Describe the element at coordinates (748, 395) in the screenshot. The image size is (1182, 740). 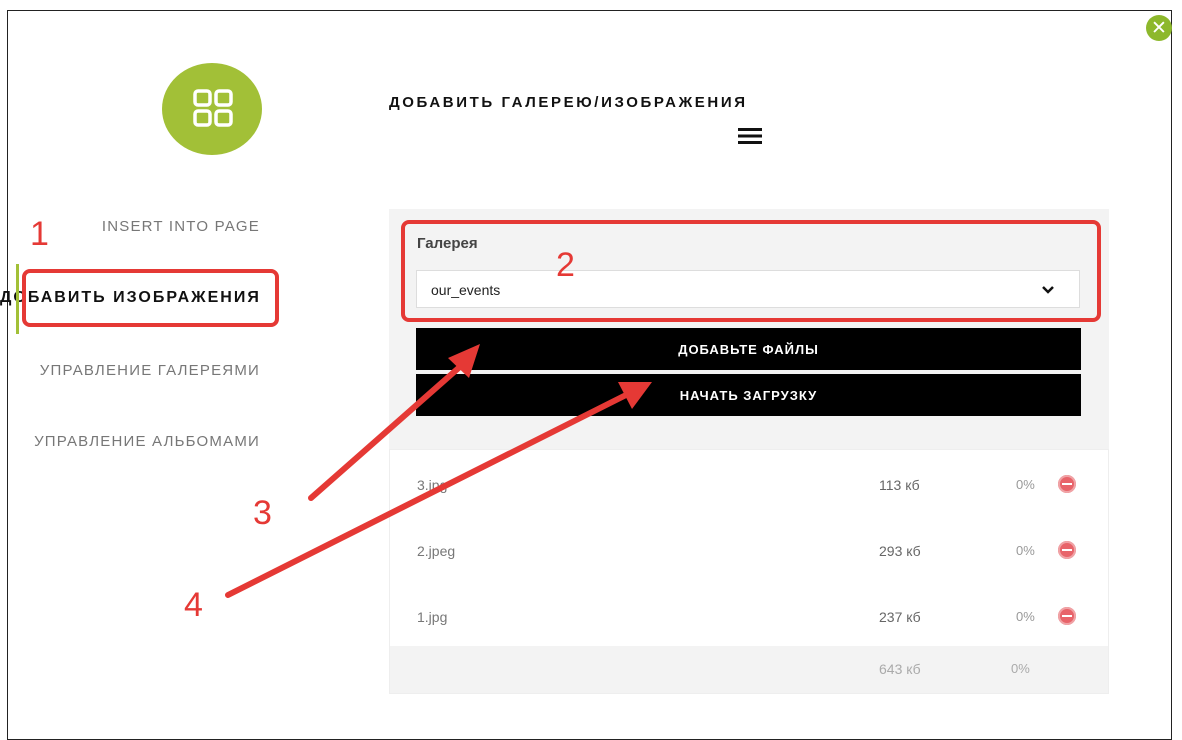
I see `start-upload-button: НАЧАТЬ ЗАГРУЗКУ` at that location.